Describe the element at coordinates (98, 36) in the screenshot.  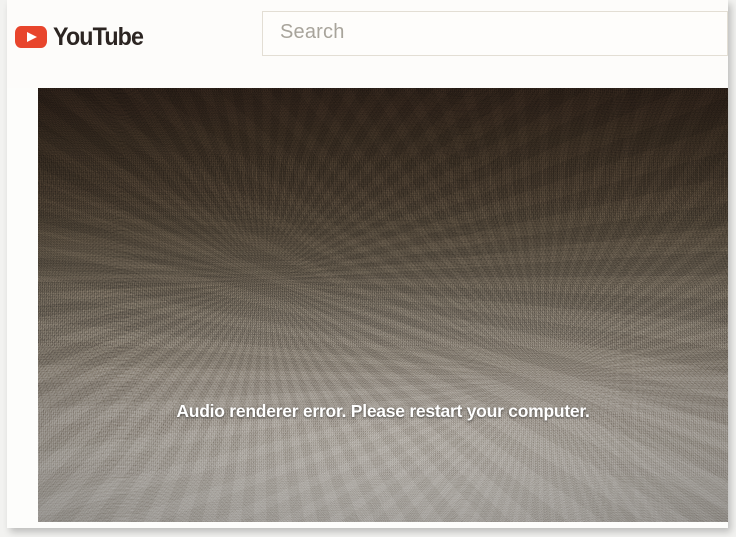
I see `youtube-logo-text: YouTube` at that location.